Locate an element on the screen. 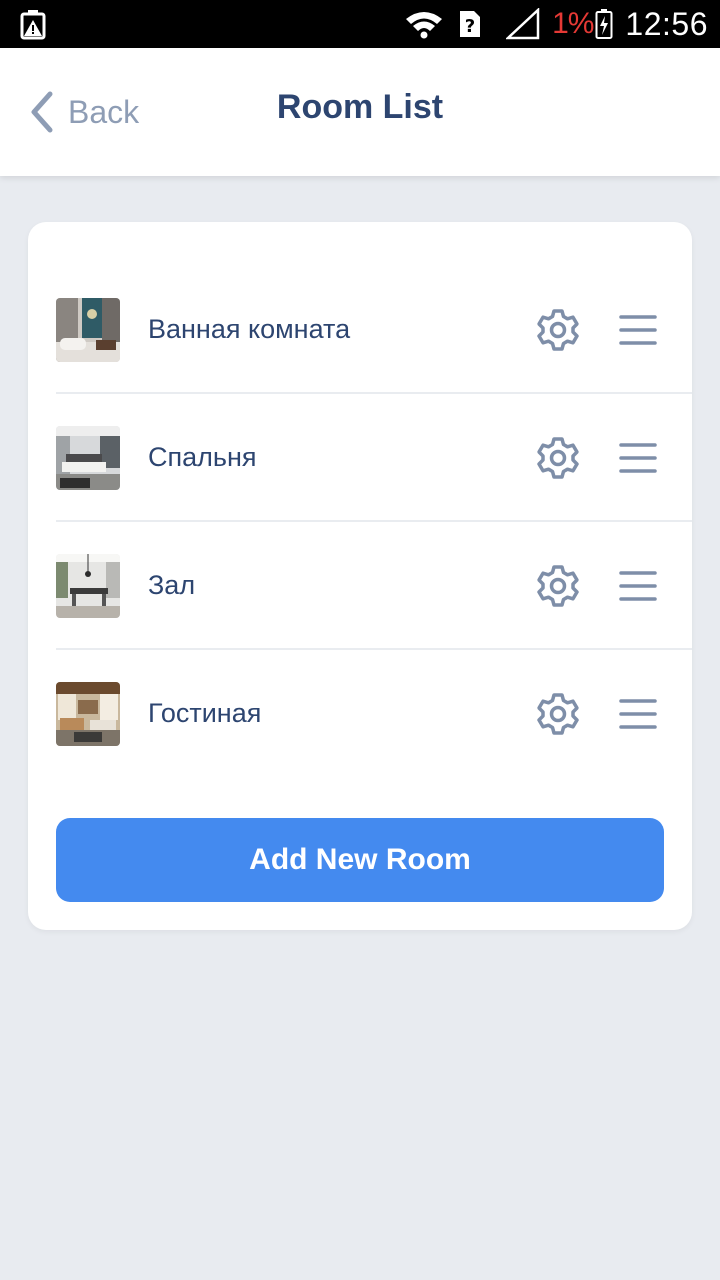  living-room-photo is located at coordinates (88, 714).